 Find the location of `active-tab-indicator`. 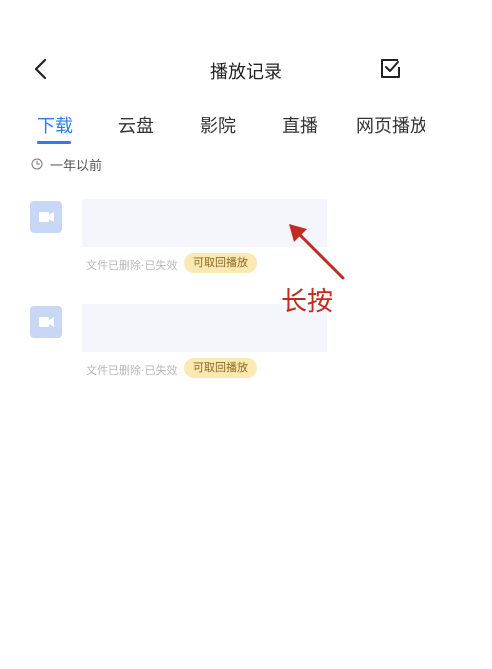

active-tab-indicator is located at coordinates (54, 142).